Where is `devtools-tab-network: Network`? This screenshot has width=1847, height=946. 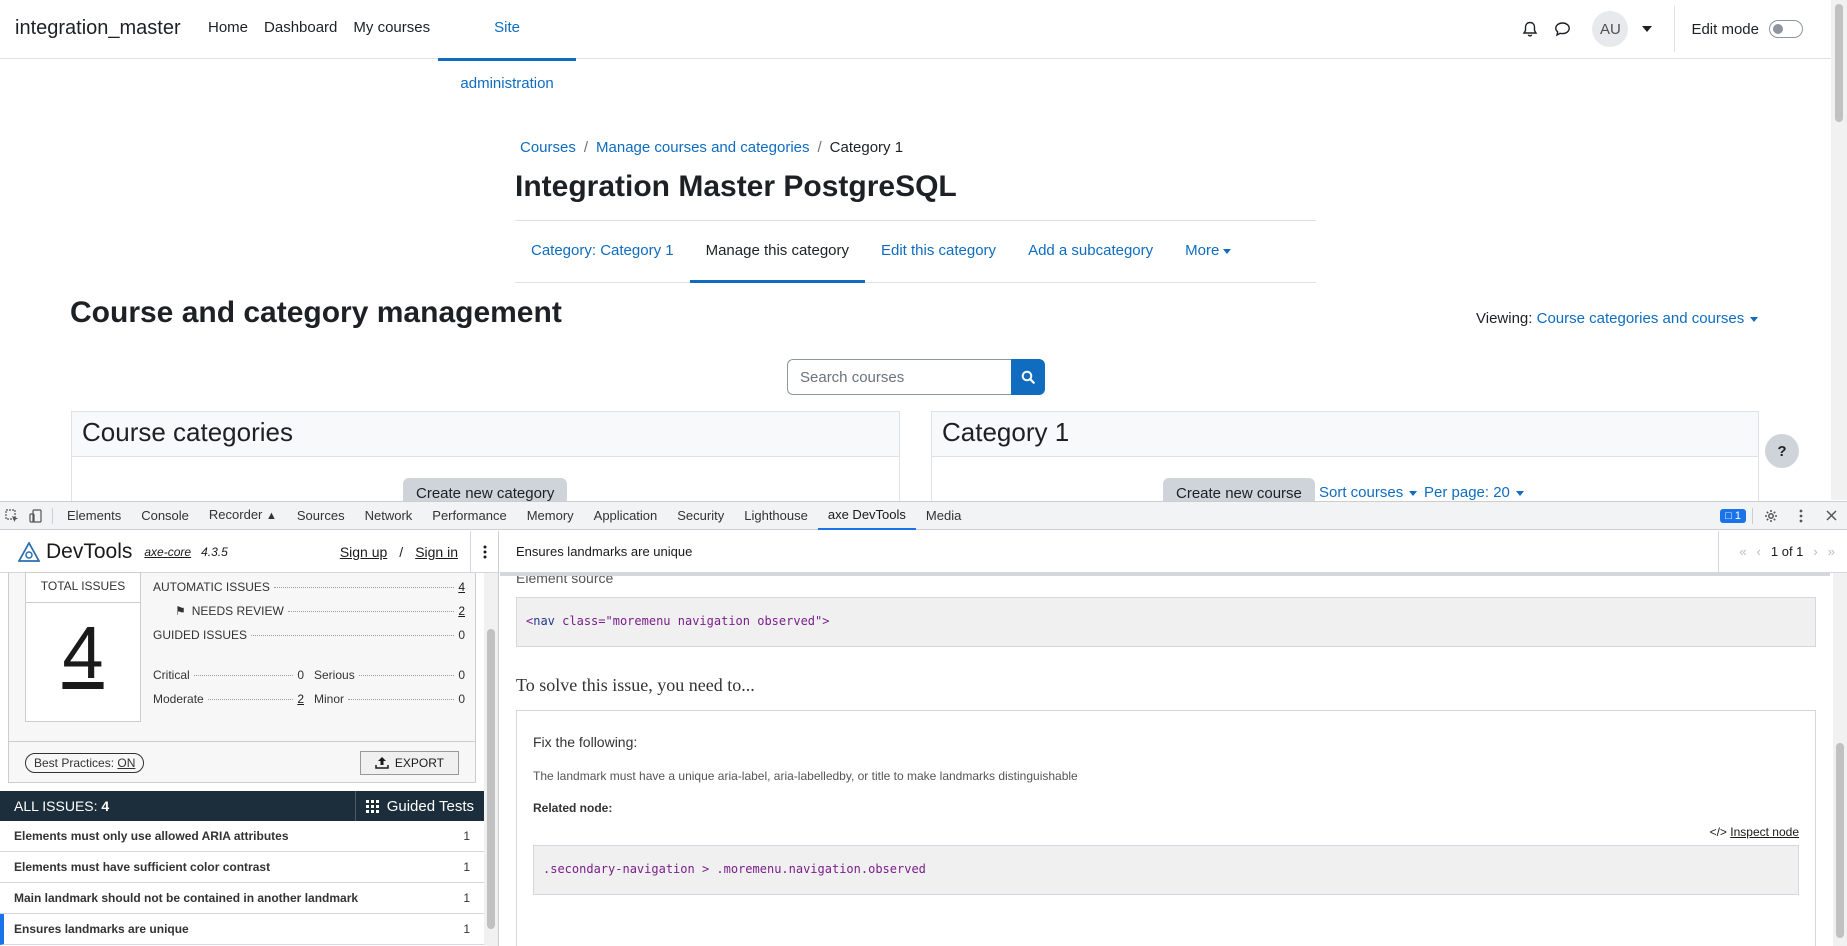 devtools-tab-network: Network is located at coordinates (389, 516).